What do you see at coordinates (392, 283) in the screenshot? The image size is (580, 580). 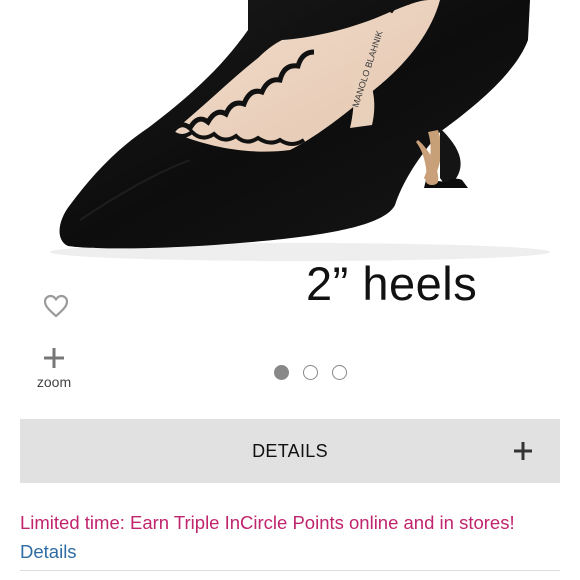 I see `heel-height-caption: 2” heels` at bounding box center [392, 283].